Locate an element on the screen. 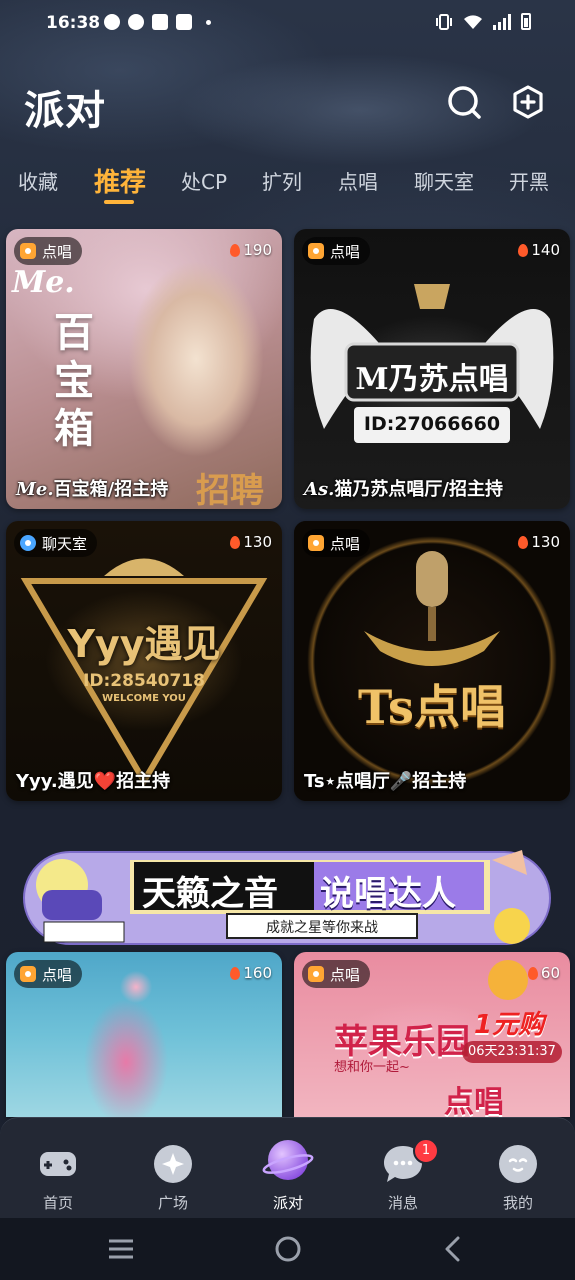 The image size is (575, 1280). cover-title-text: Yyy遇见 is located at coordinates (144, 644).